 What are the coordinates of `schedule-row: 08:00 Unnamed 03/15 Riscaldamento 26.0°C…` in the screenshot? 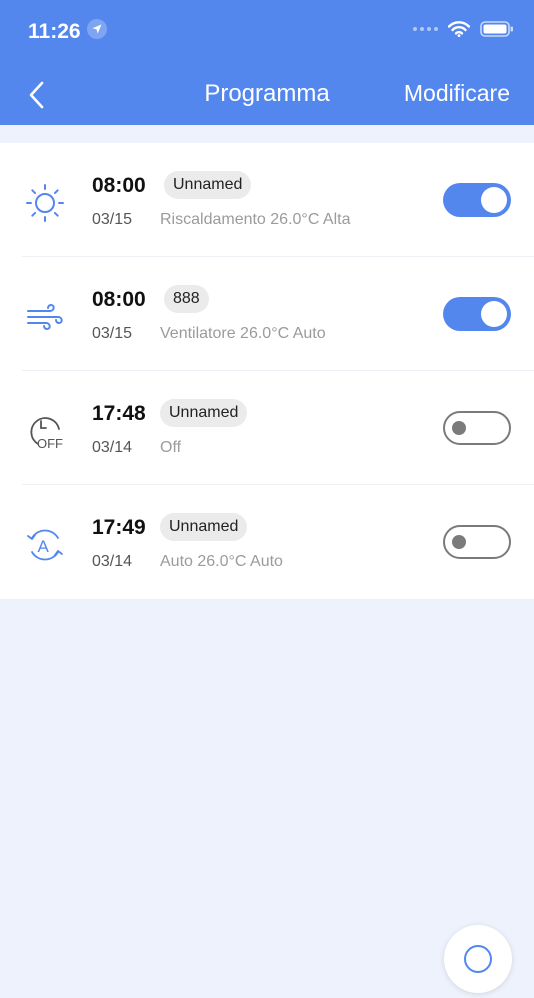 It's located at (267, 200).